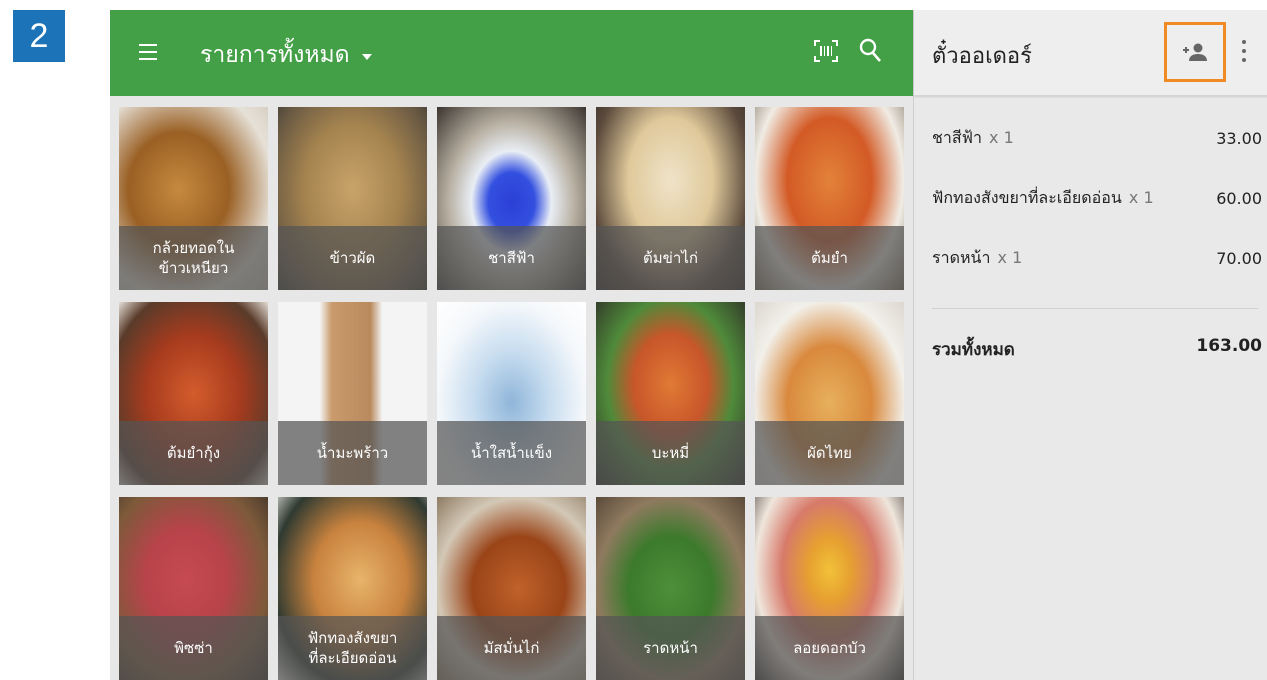 Image resolution: width=1267 pixels, height=680 pixels. Describe the element at coordinates (670, 648) in the screenshot. I see `item-label: ราดหน้า` at that location.